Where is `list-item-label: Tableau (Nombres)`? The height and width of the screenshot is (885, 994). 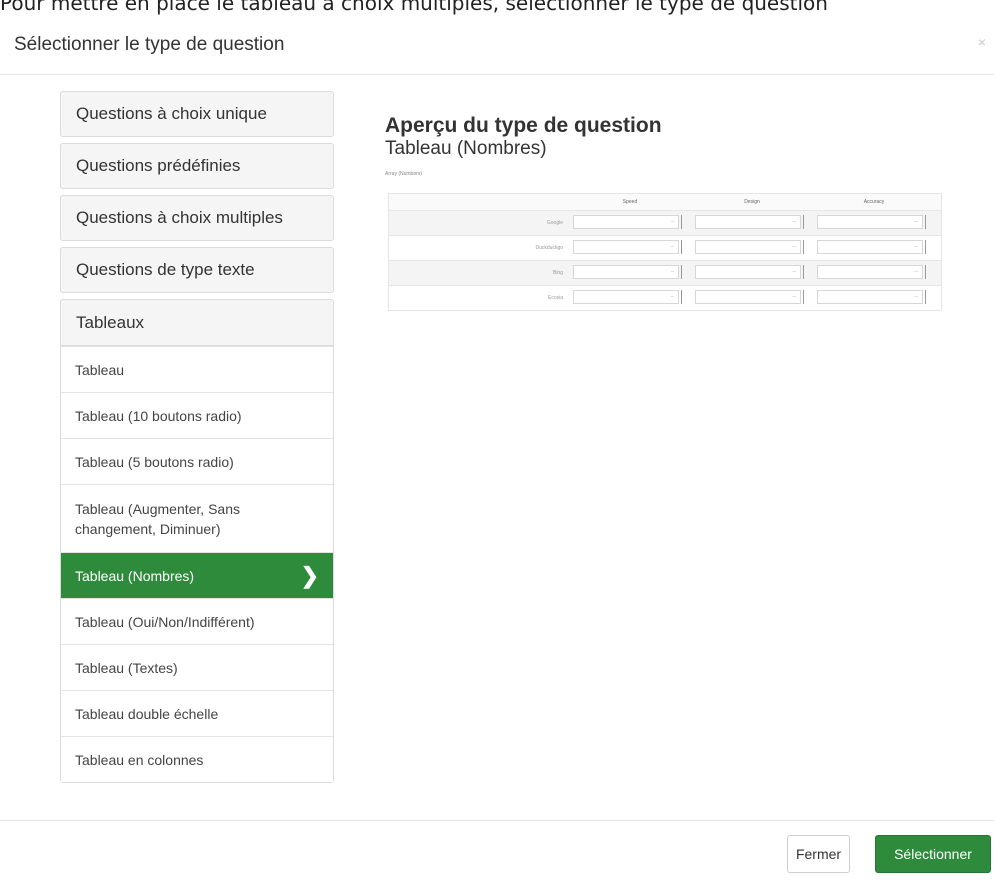 list-item-label: Tableau (Nombres) is located at coordinates (135, 575).